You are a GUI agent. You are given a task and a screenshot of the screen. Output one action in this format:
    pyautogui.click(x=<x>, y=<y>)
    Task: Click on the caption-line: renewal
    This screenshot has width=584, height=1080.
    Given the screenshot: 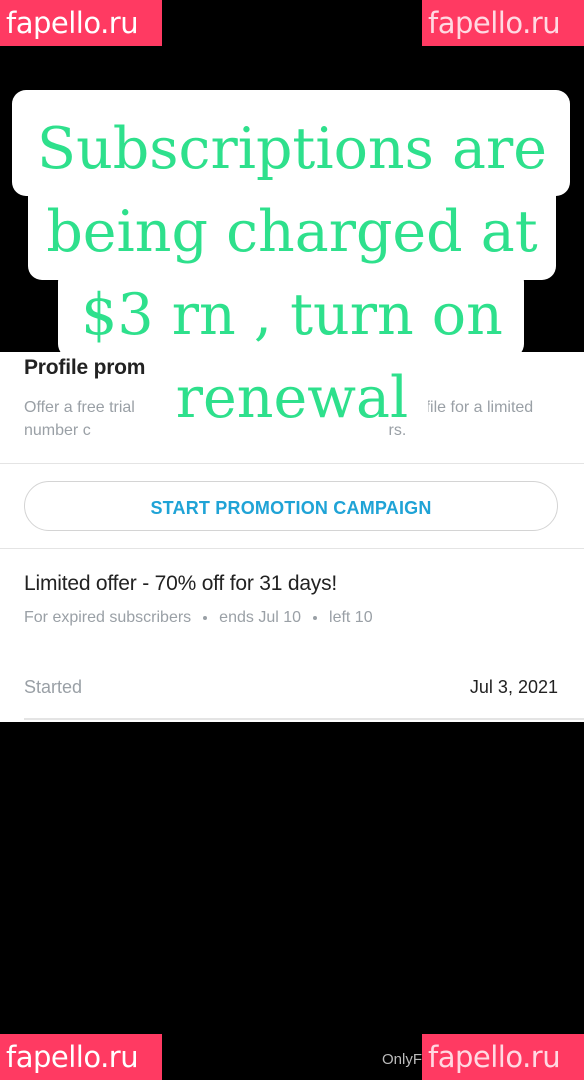 What is the action you would take?
    pyautogui.click(x=292, y=398)
    